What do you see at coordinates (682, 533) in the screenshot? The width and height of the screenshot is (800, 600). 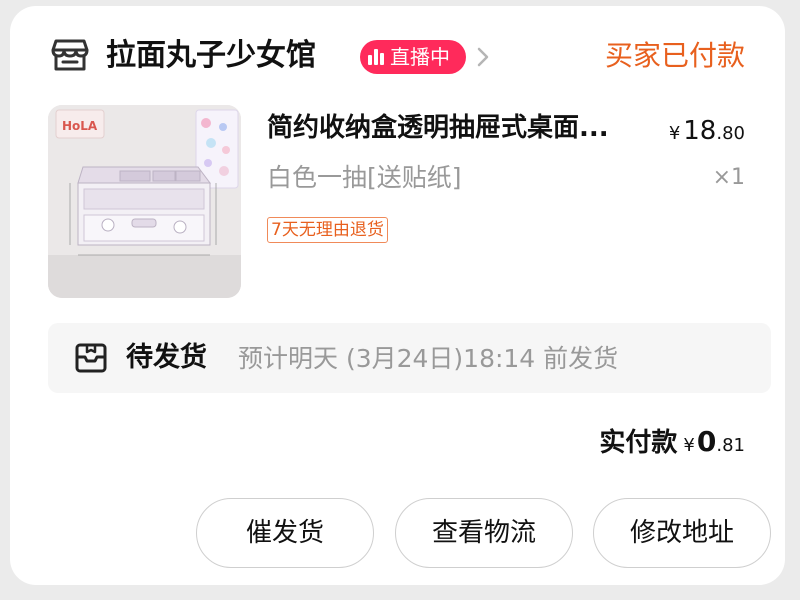 I see `modify-address-button: 修改地址` at bounding box center [682, 533].